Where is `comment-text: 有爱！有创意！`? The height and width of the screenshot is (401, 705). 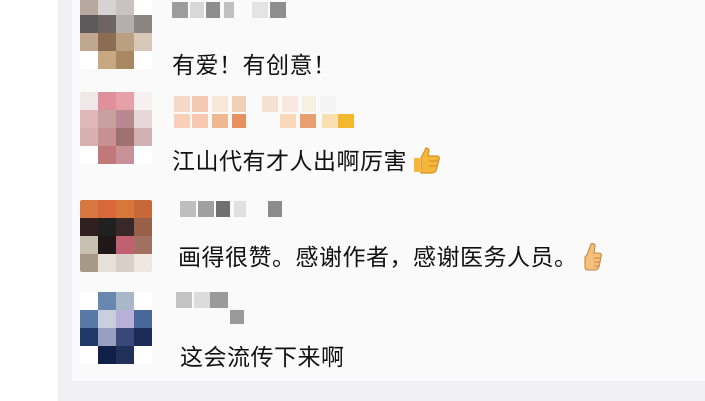
comment-text: 有爱！有创意！ is located at coordinates (254, 66).